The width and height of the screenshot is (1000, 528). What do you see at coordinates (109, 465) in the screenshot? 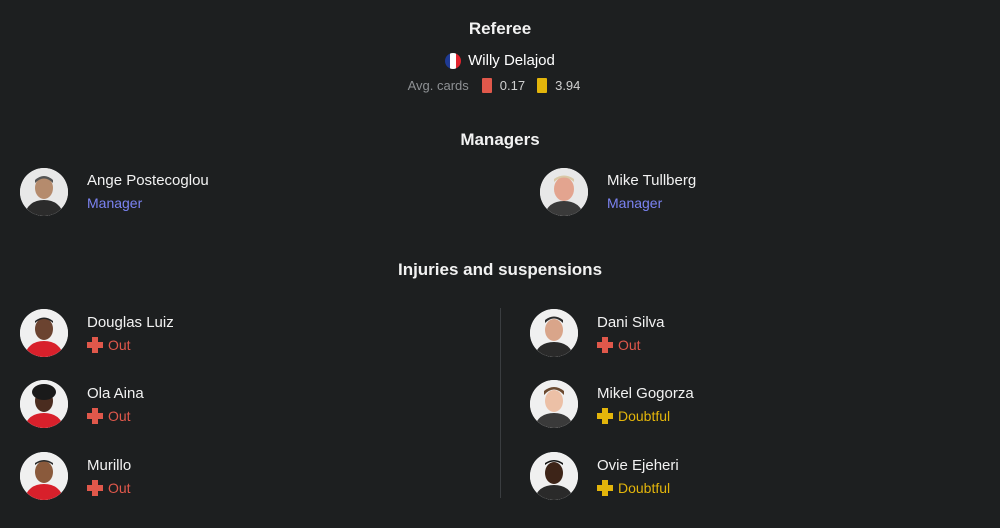
I see `player-name: Murillo` at bounding box center [109, 465].